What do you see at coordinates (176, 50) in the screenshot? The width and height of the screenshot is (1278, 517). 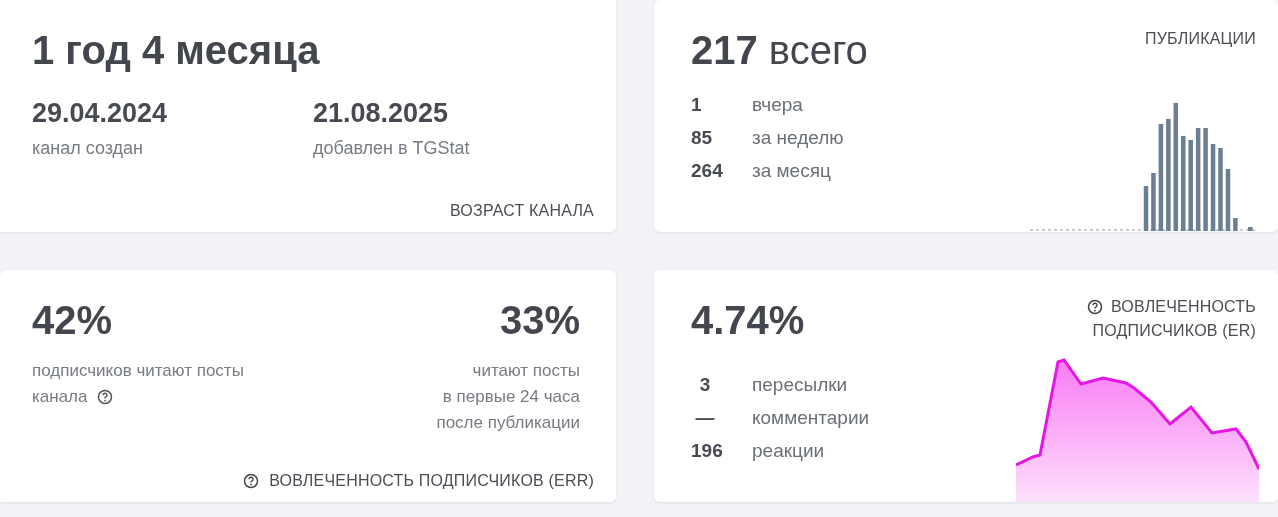 I see `duration: 1 год 4 месяца` at bounding box center [176, 50].